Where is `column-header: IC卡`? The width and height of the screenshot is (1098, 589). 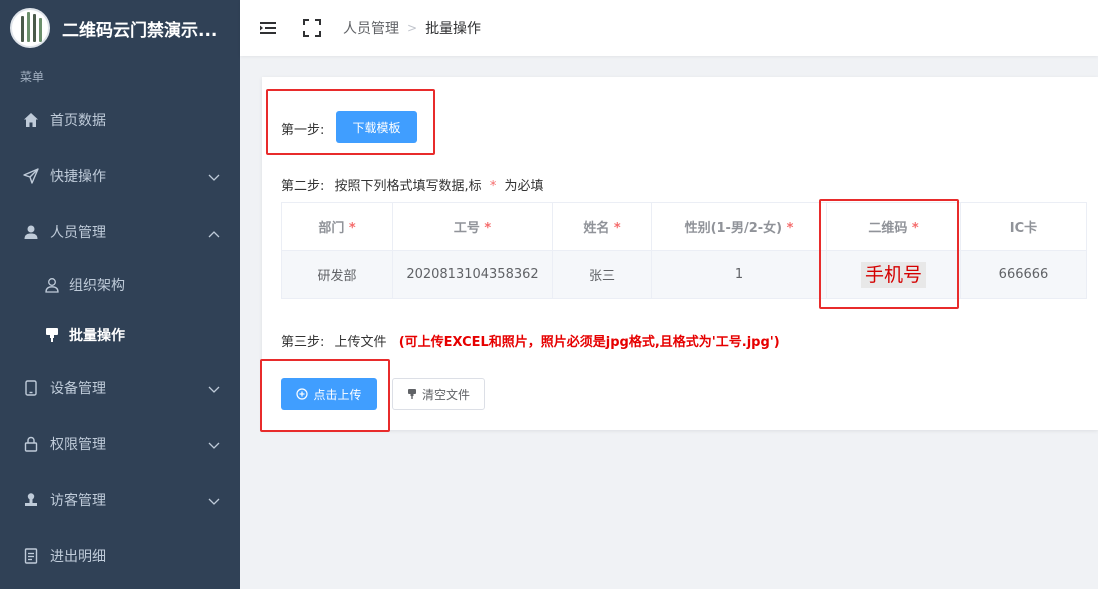
column-header: IC卡 is located at coordinates (1023, 226).